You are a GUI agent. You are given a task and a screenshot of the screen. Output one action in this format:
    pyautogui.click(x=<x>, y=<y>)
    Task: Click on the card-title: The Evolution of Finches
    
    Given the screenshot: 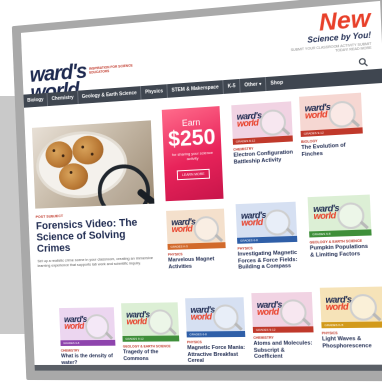 What is the action you would take?
    pyautogui.click(x=332, y=150)
    